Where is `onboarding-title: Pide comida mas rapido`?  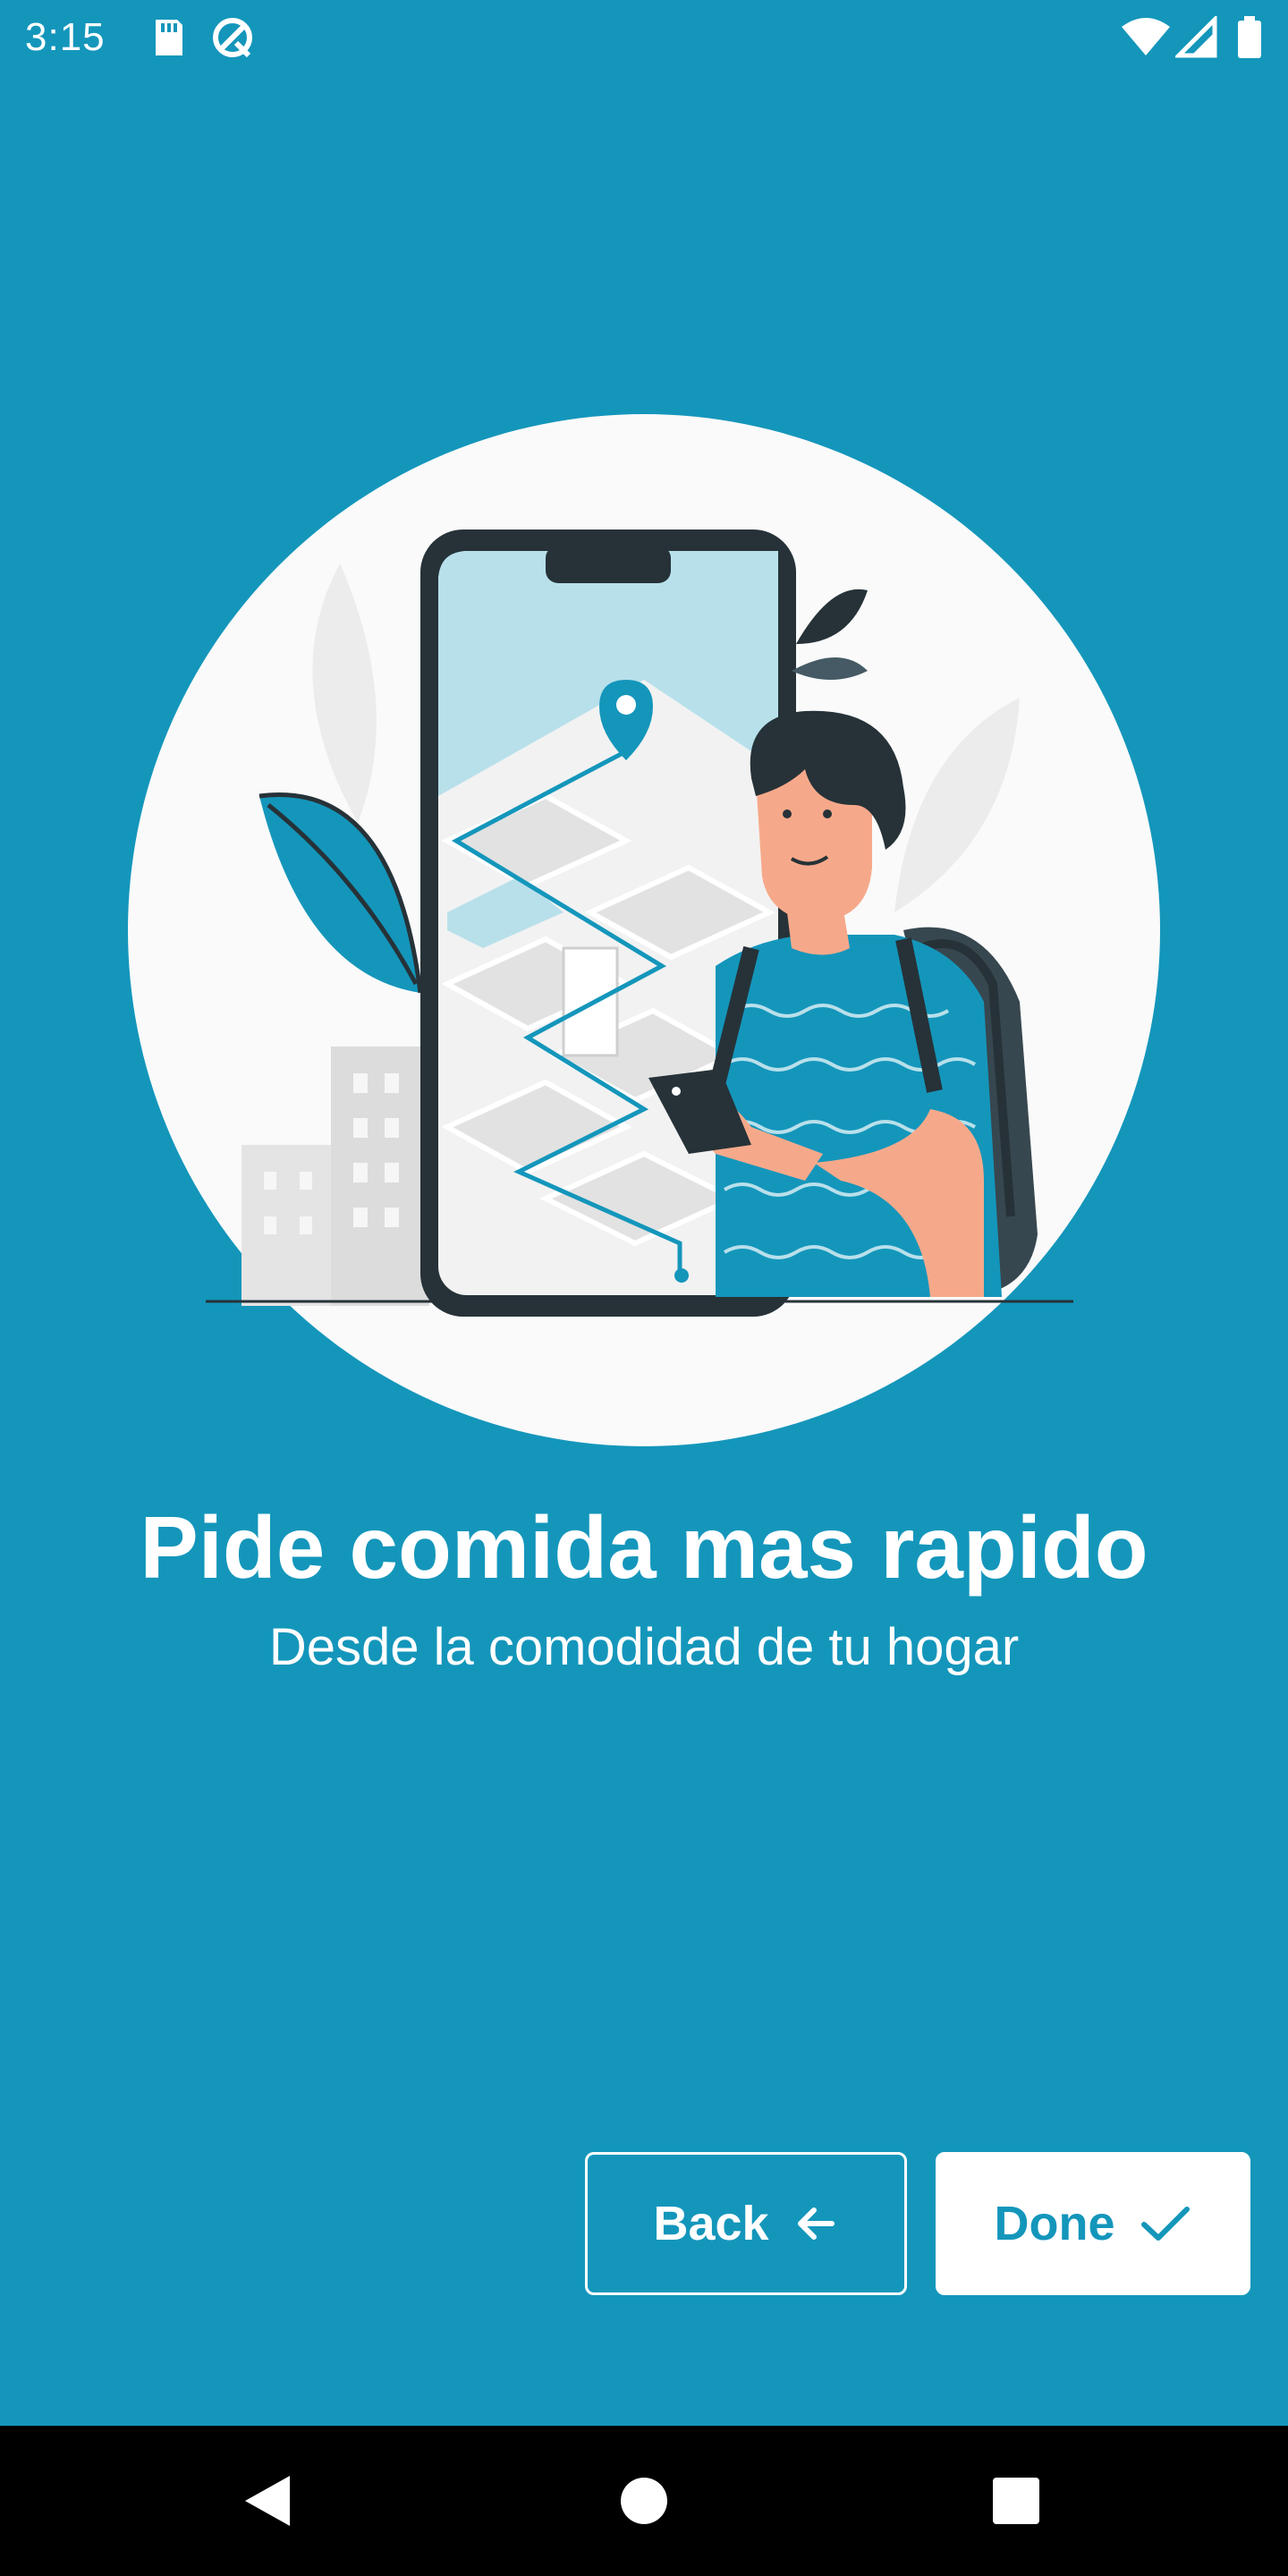
onboarding-title: Pide comida mas rapido is located at coordinates (644, 1547).